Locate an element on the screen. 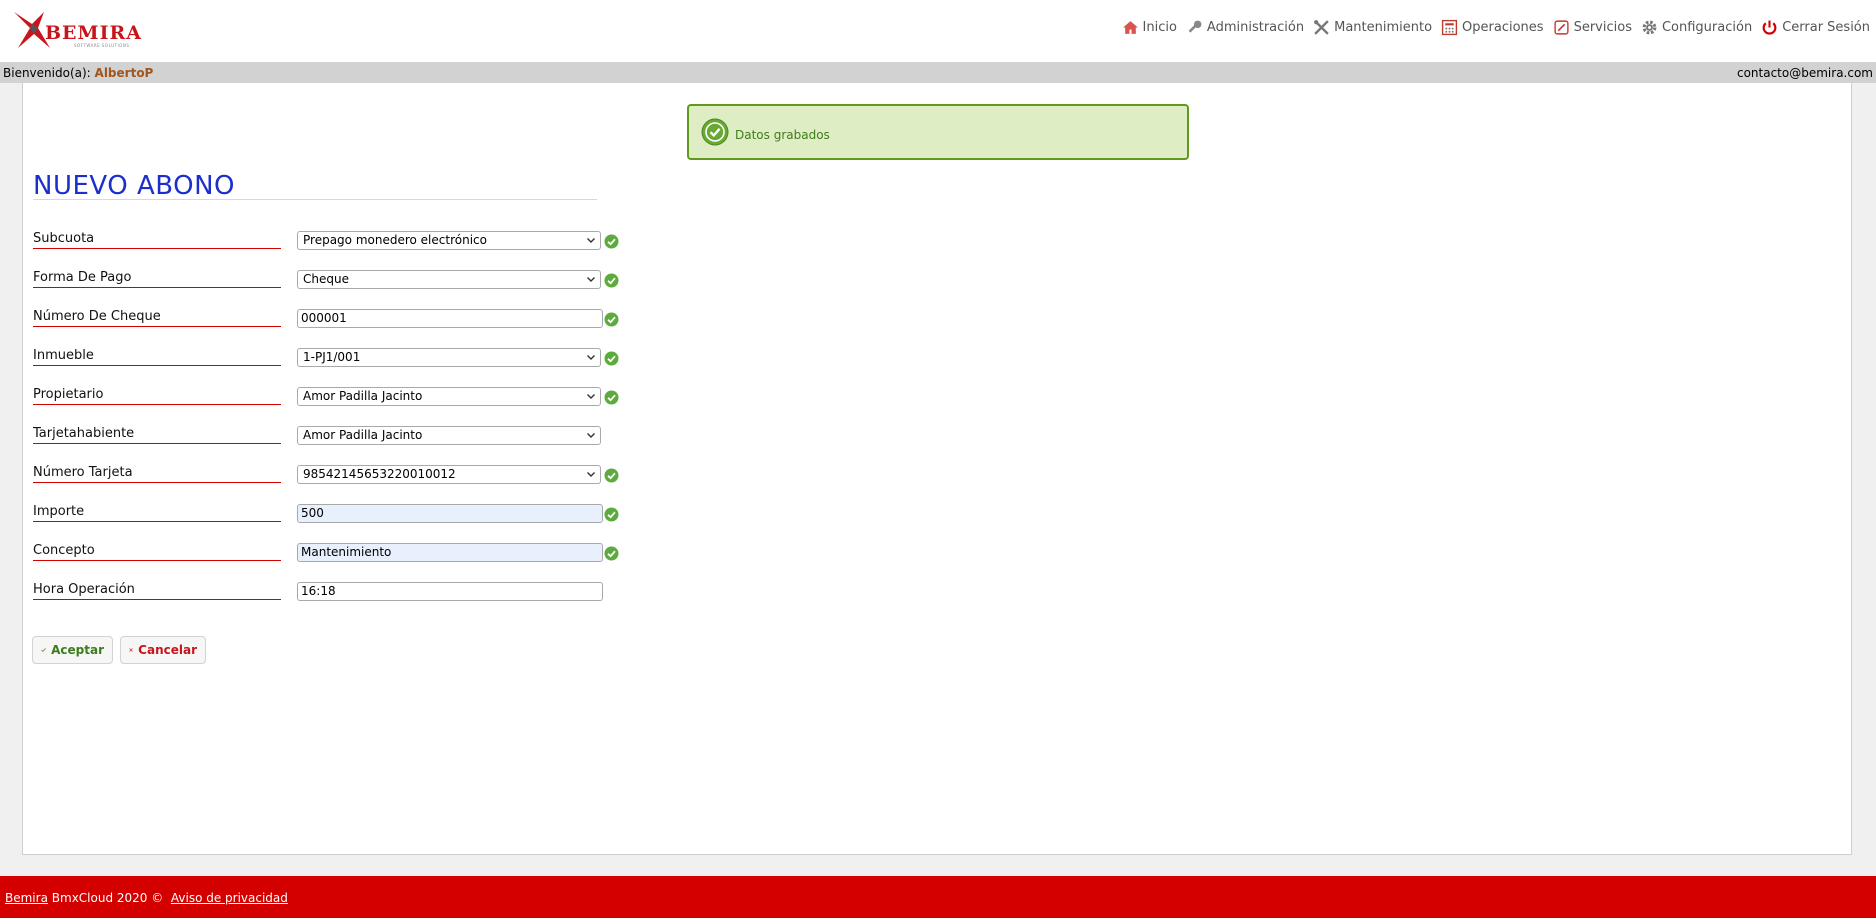 This screenshot has height=918, width=1876. footer-copyright: BmxCloud 2020 © is located at coordinates (107, 898).